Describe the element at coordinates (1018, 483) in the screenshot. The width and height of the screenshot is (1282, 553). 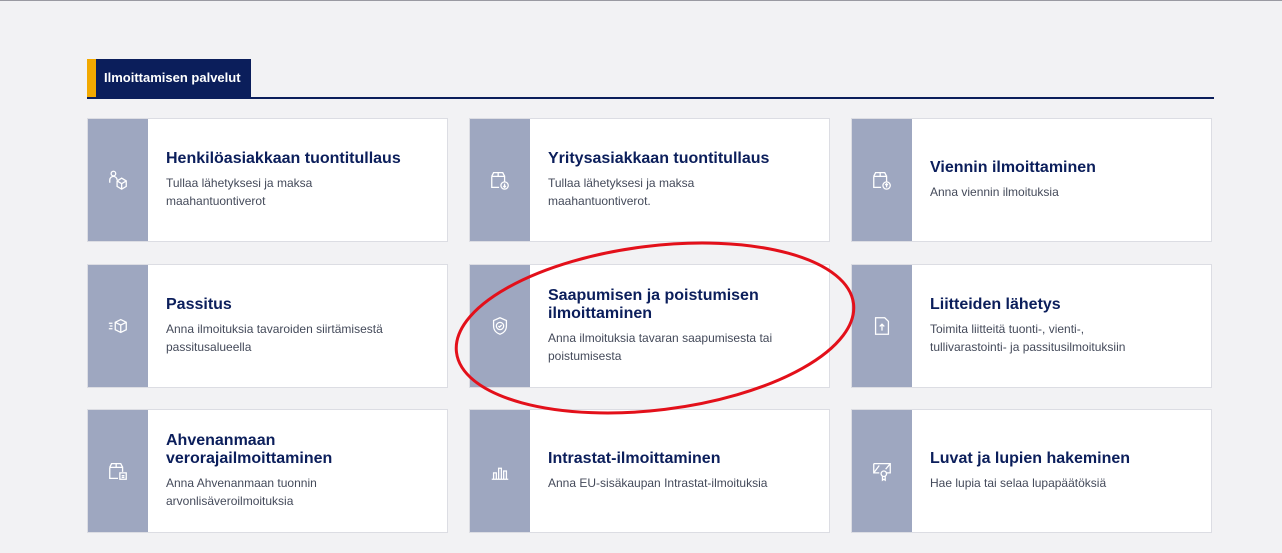
I see `card-description: Hae lupia tai selaa lupapäätöksiä` at that location.